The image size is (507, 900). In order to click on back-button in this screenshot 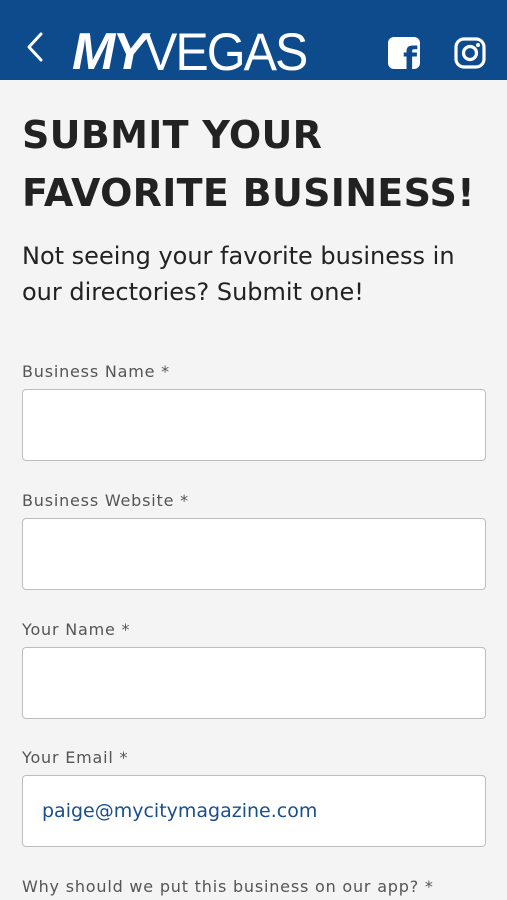, I will do `click(35, 47)`.